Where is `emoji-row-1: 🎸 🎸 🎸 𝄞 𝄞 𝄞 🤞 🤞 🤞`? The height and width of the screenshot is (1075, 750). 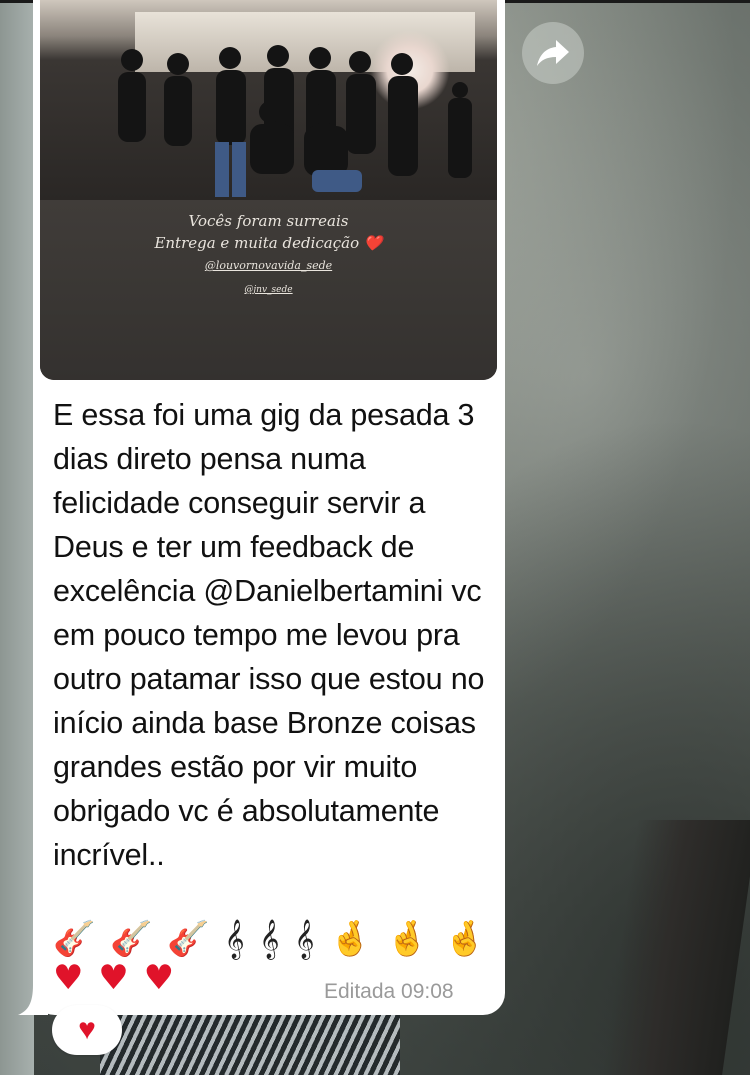
emoji-row-1: 🎸 🎸 🎸 𝄞 𝄞 𝄞 🤞 🤞 🤞 is located at coordinates (271, 939).